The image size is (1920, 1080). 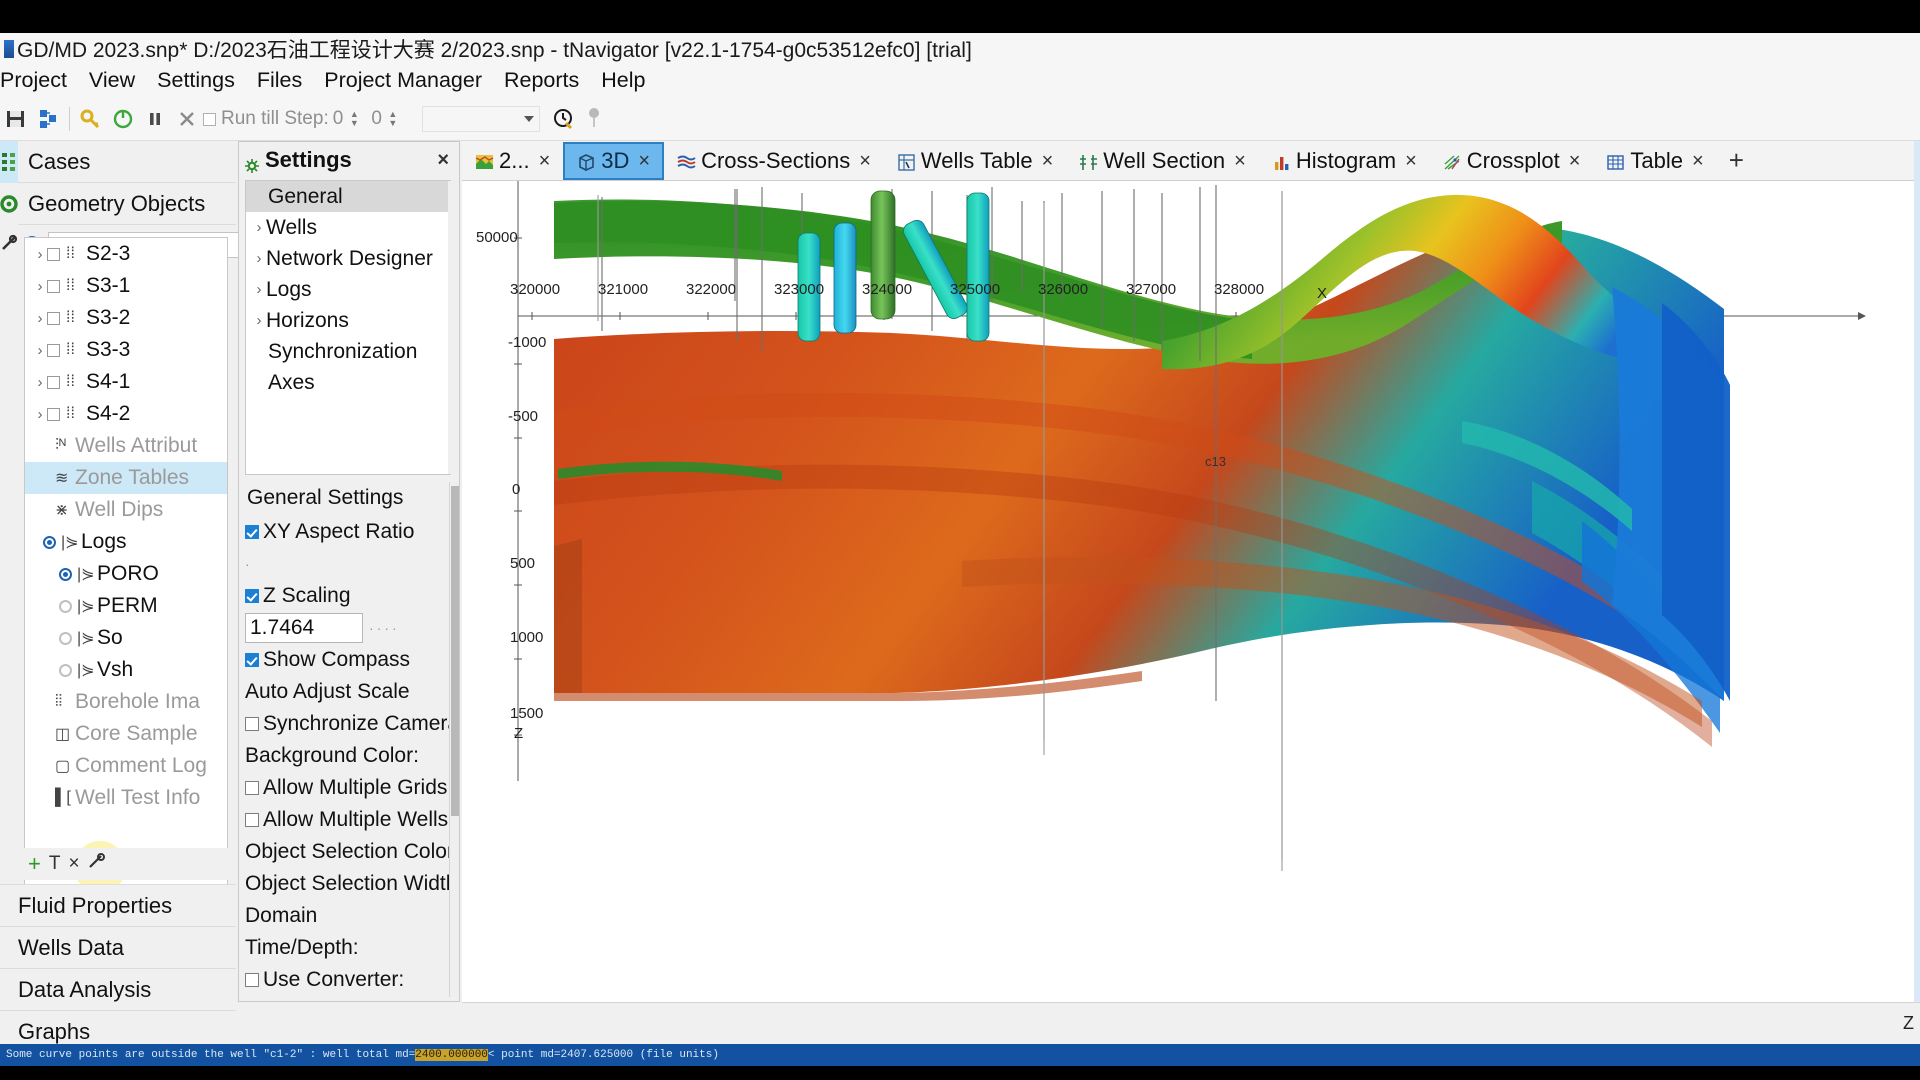 I want to click on settings-item-synchronization: Synchronization, so click(x=348, y=351).